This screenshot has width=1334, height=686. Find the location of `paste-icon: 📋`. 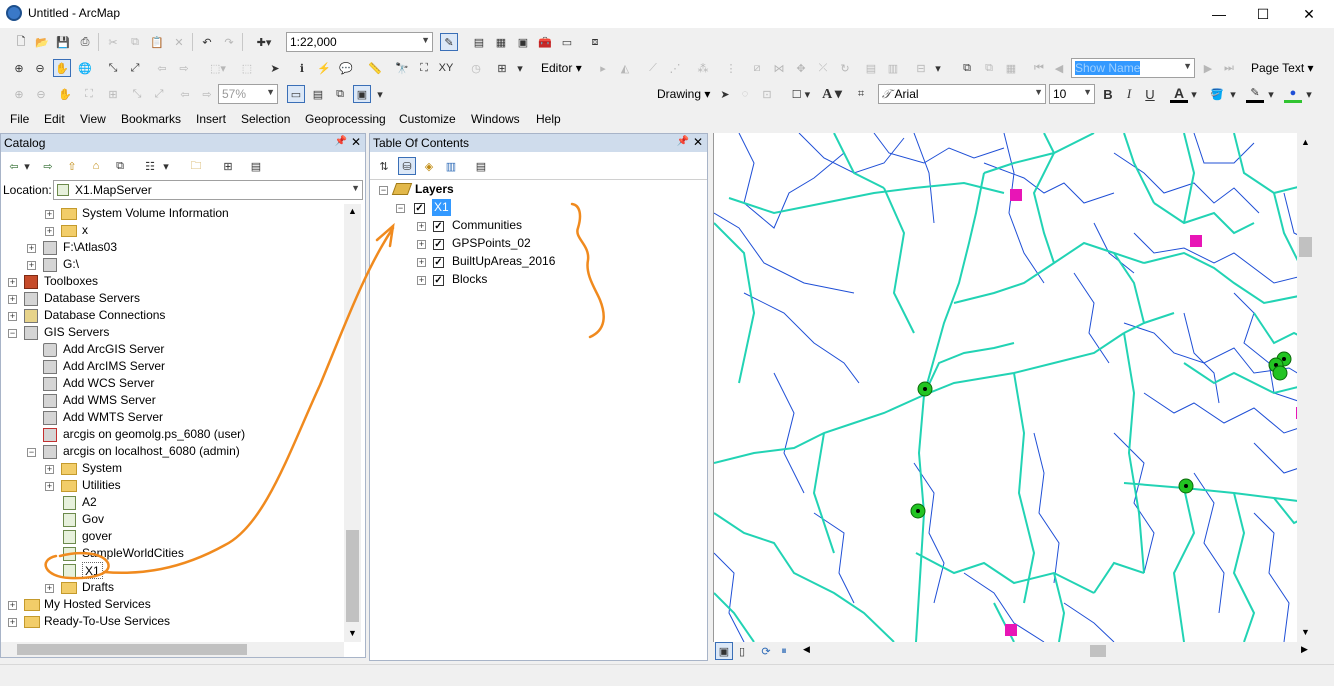

paste-icon: 📋 is located at coordinates (157, 42).